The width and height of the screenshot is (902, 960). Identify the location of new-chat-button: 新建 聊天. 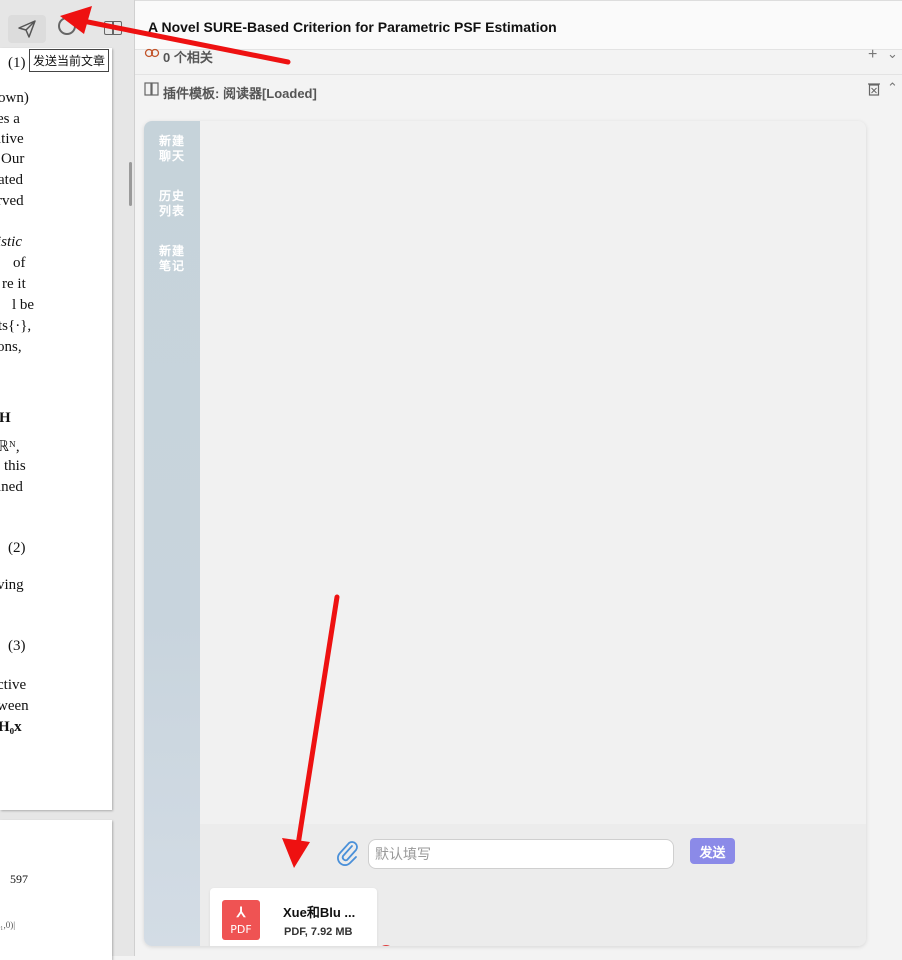
(172, 149).